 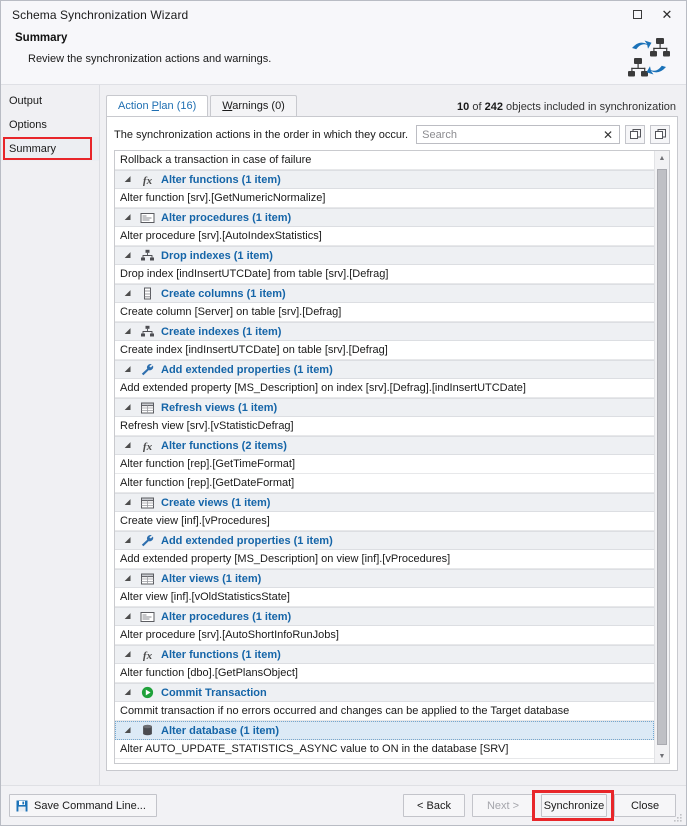 What do you see at coordinates (384, 730) in the screenshot?
I see `action-group-row: ◢ Alter database (1 item)` at bounding box center [384, 730].